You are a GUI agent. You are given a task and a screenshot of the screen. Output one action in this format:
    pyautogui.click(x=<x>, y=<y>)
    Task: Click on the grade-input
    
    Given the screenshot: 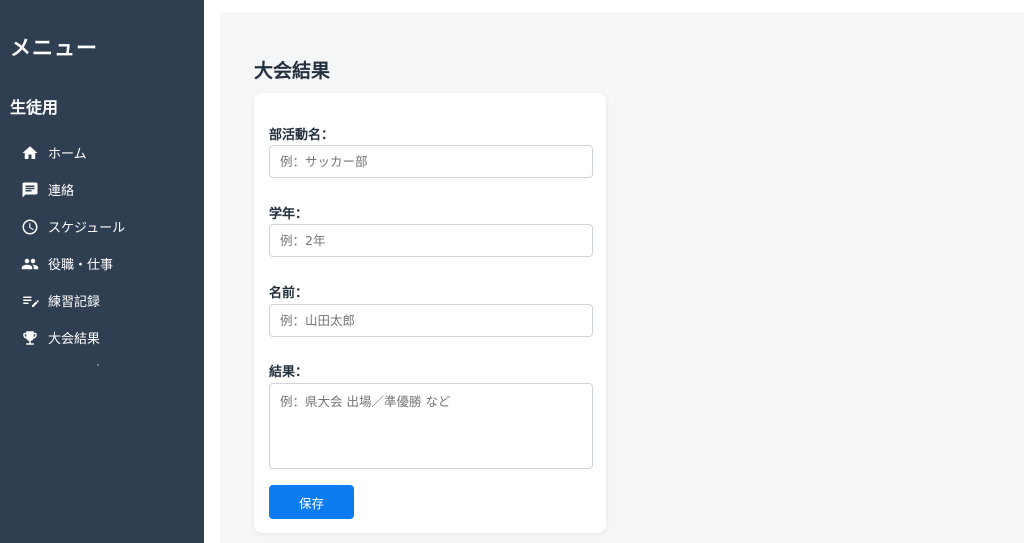 What is the action you would take?
    pyautogui.click(x=431, y=240)
    